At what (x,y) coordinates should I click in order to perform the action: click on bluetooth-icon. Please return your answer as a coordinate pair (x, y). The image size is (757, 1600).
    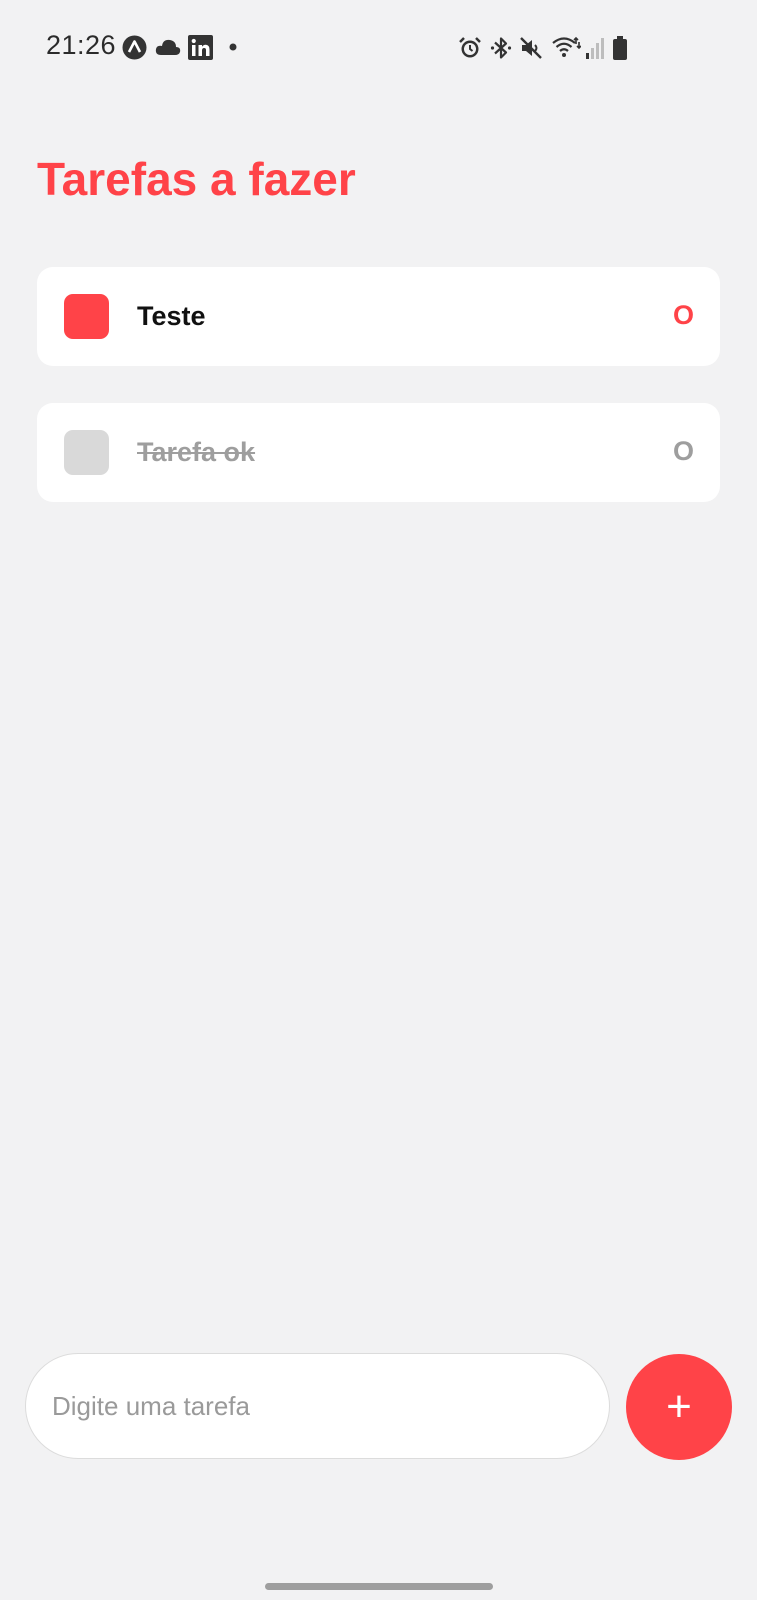
    Looking at the image, I should click on (501, 48).